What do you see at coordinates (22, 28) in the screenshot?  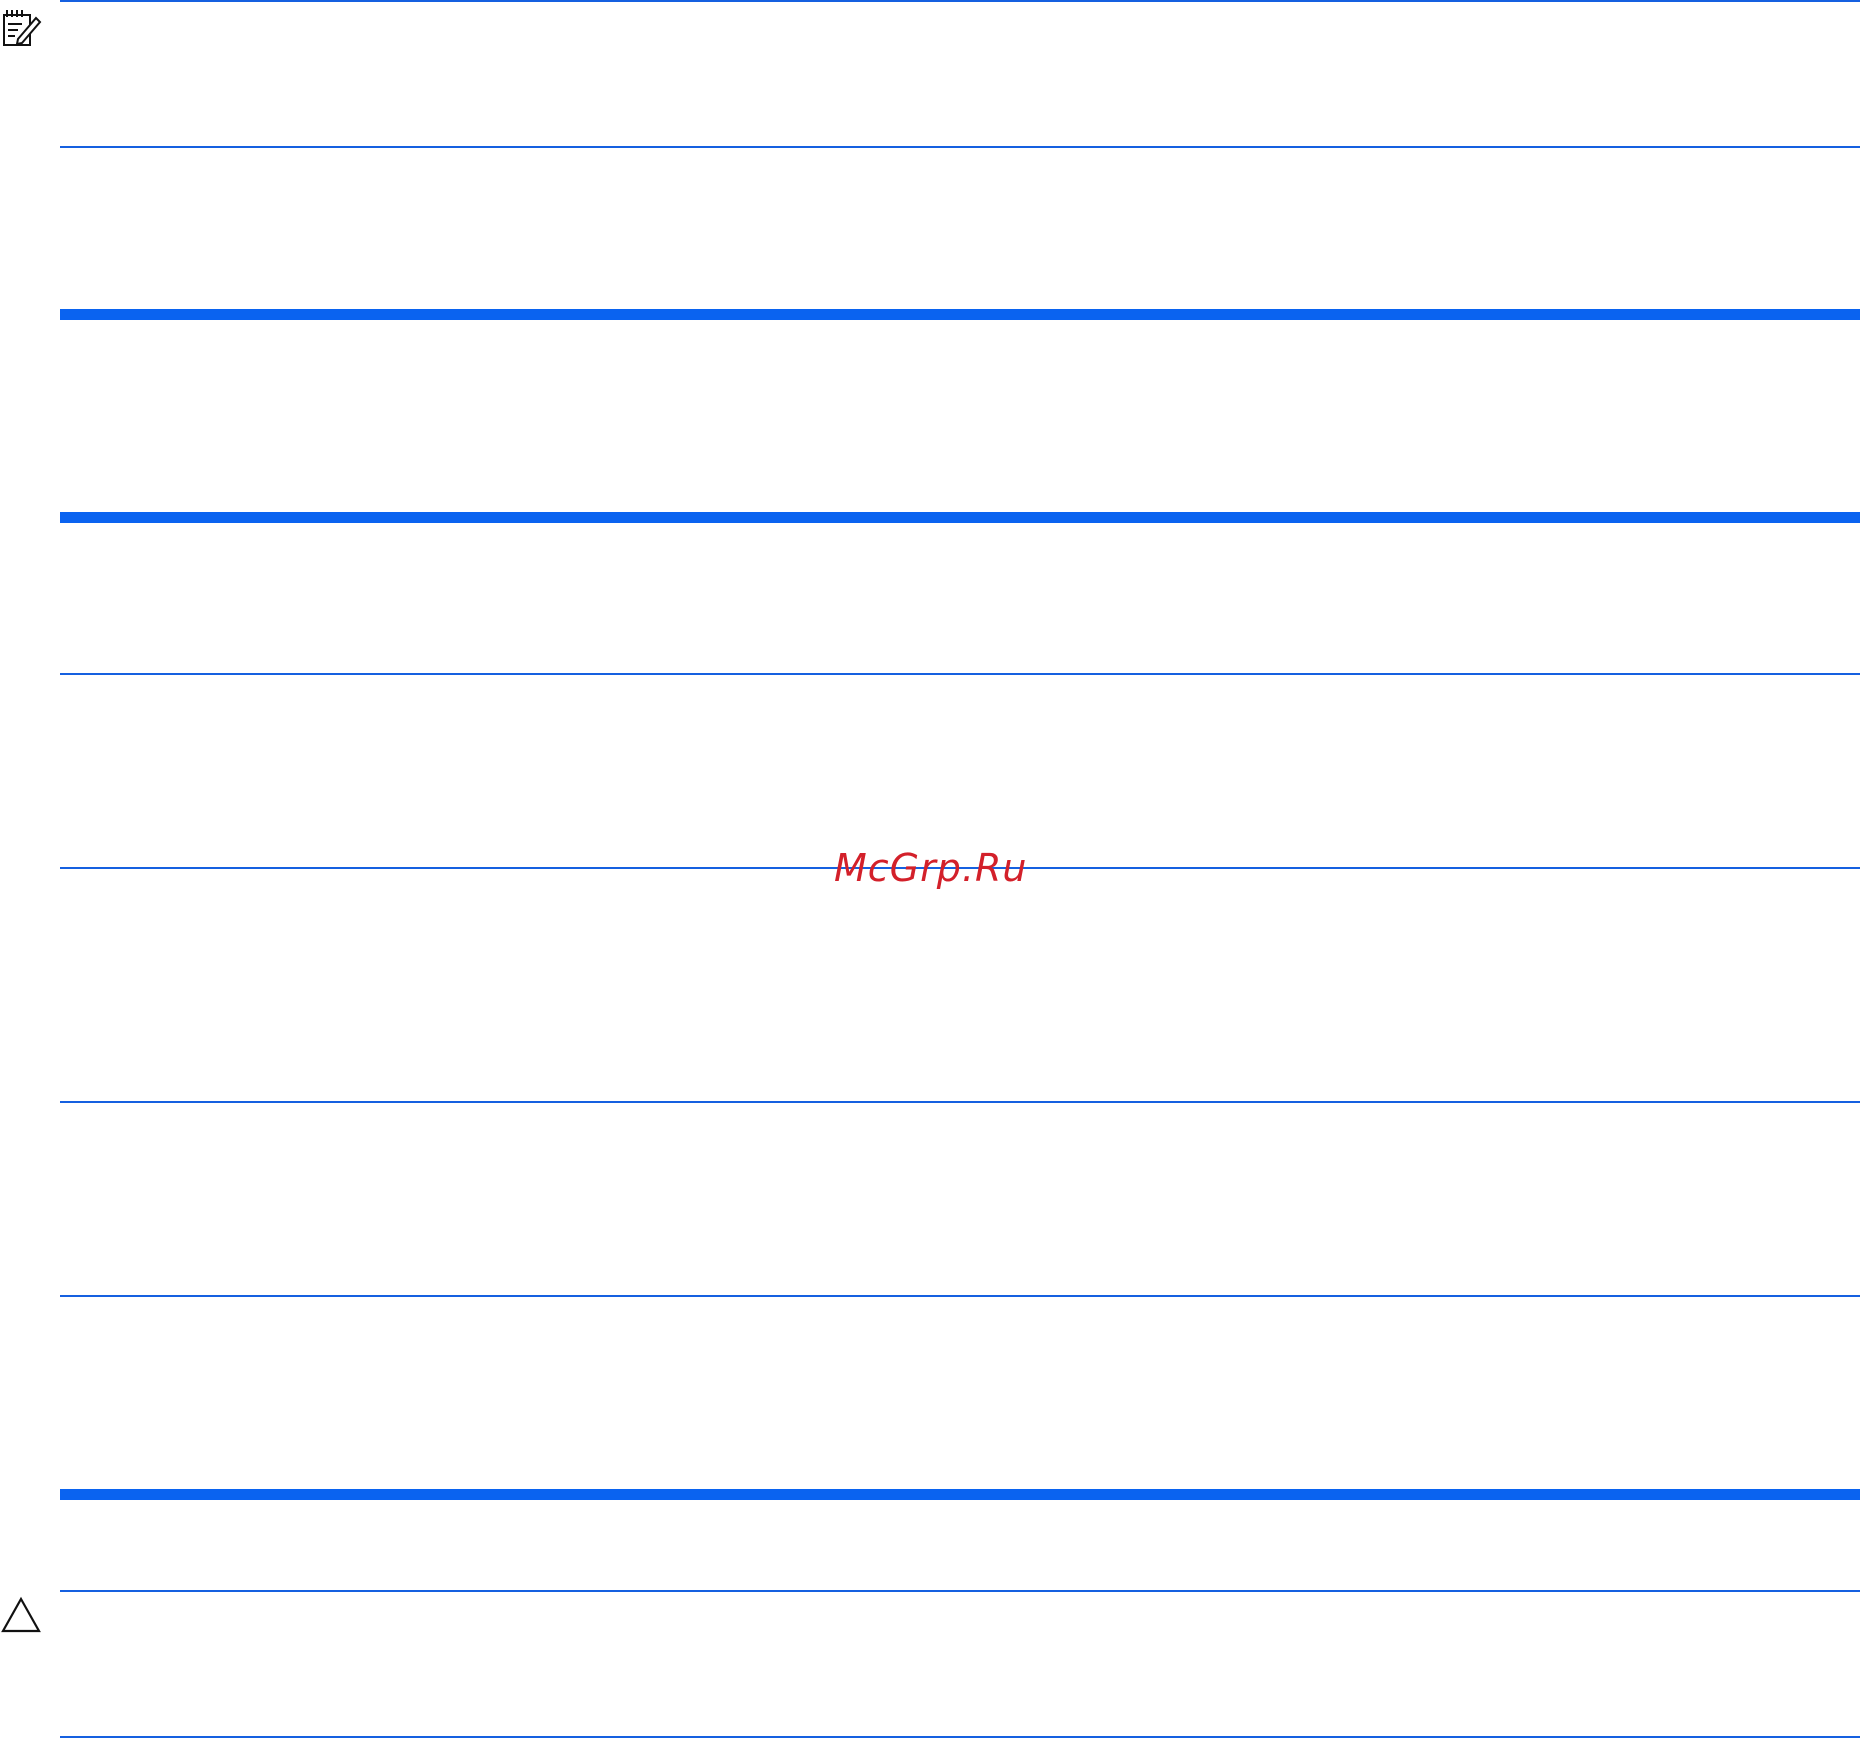 I see `note-icon` at bounding box center [22, 28].